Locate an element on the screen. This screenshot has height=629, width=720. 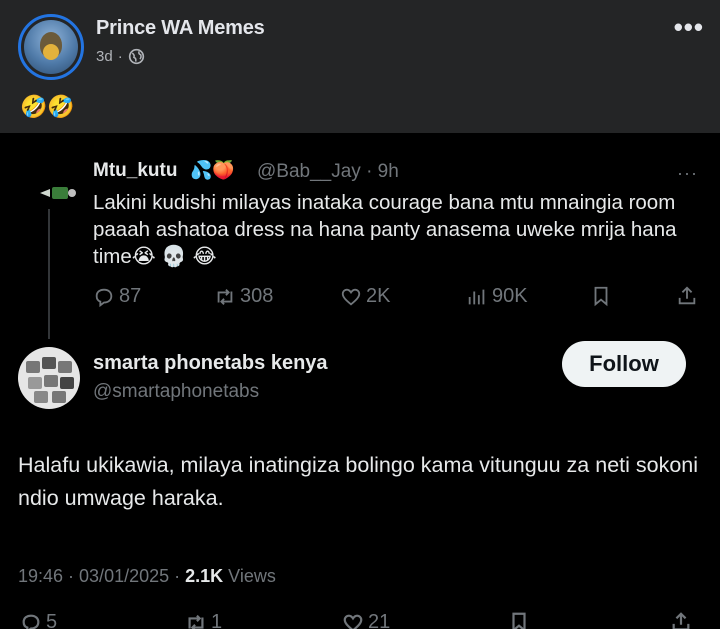
views-count: 90K is located at coordinates (510, 296).